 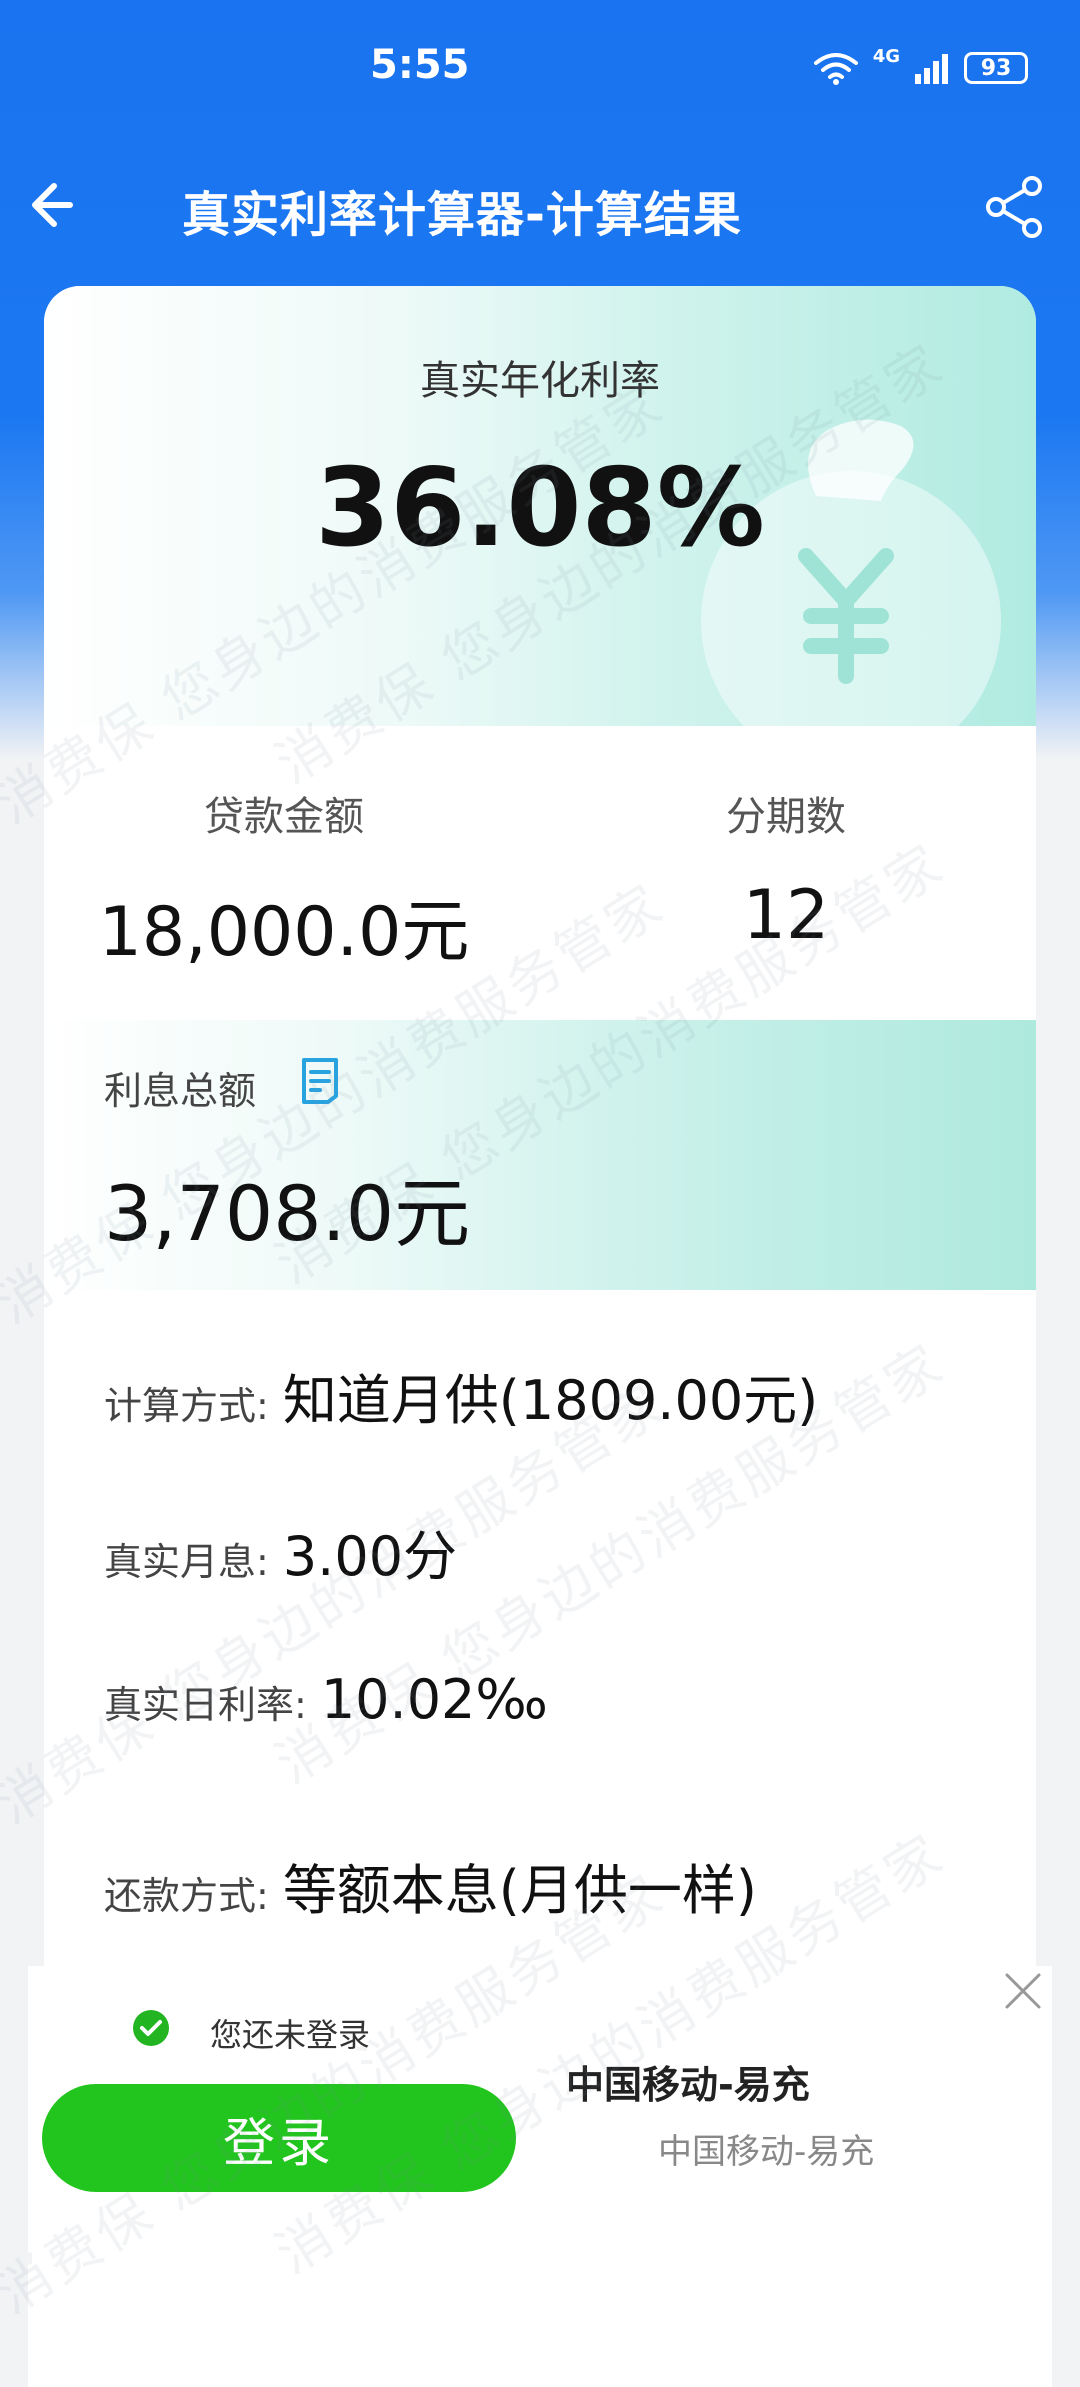 What do you see at coordinates (205, 1705) in the screenshot?
I see `detail-key: 真实日利率:` at bounding box center [205, 1705].